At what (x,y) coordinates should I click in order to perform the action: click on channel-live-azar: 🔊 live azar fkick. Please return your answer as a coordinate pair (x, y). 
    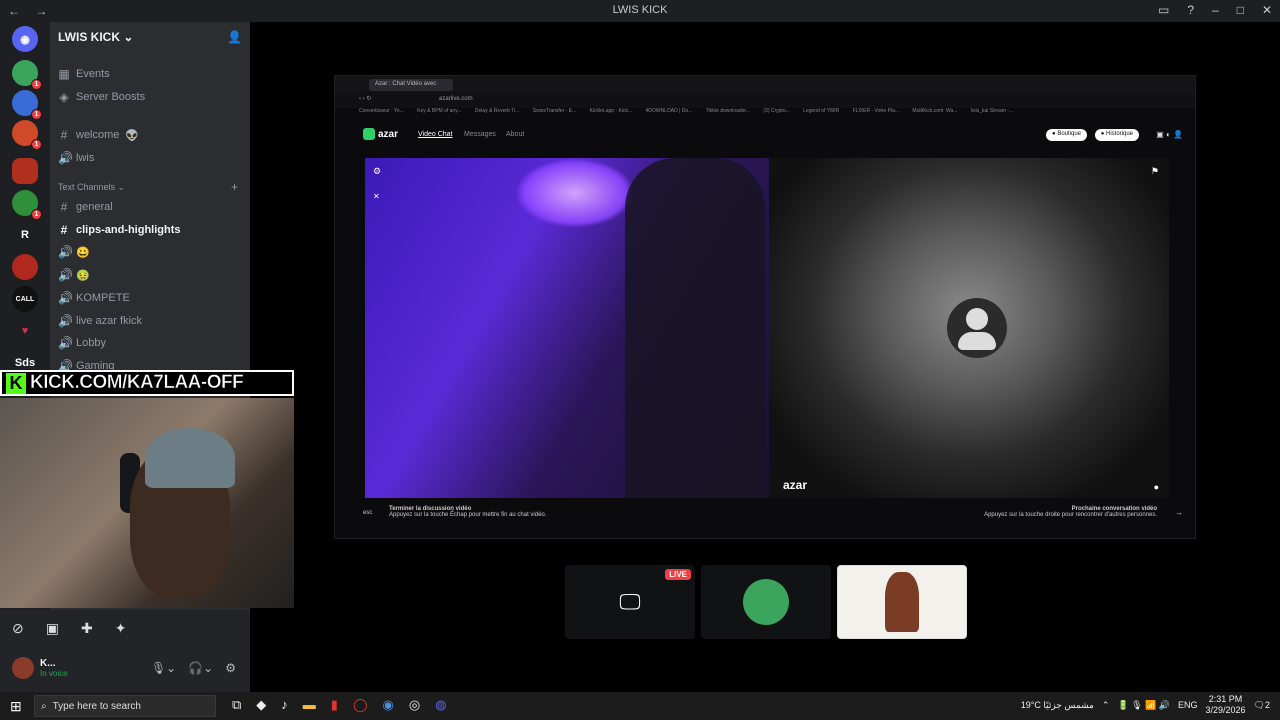
    Looking at the image, I should click on (100, 321).